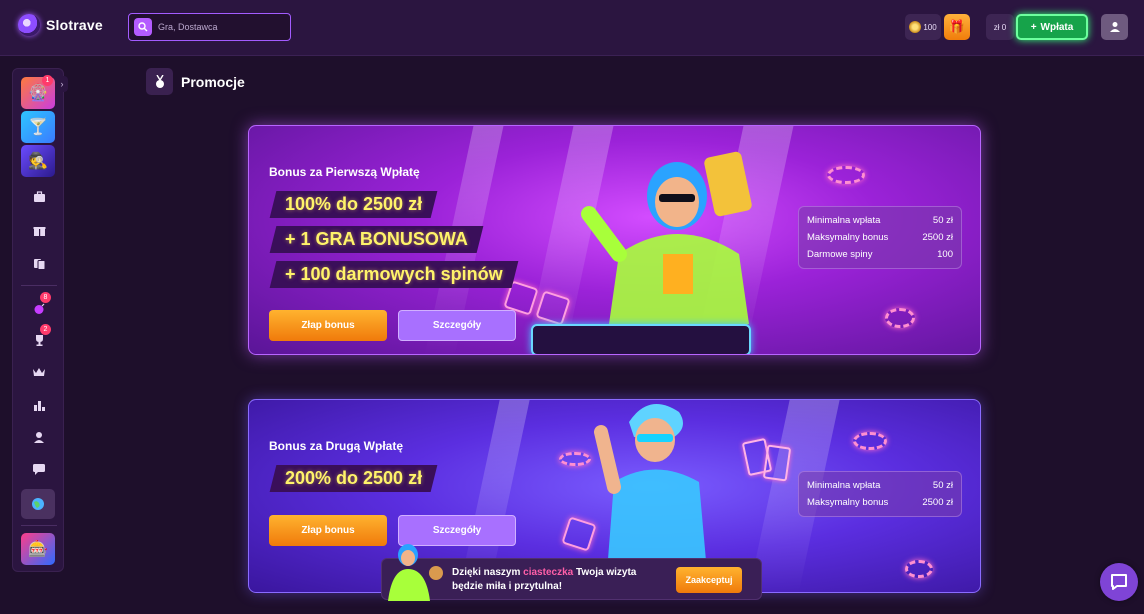 The image size is (1144, 614). Describe the element at coordinates (29, 25) in the screenshot. I see `logo-mark-icon` at that location.